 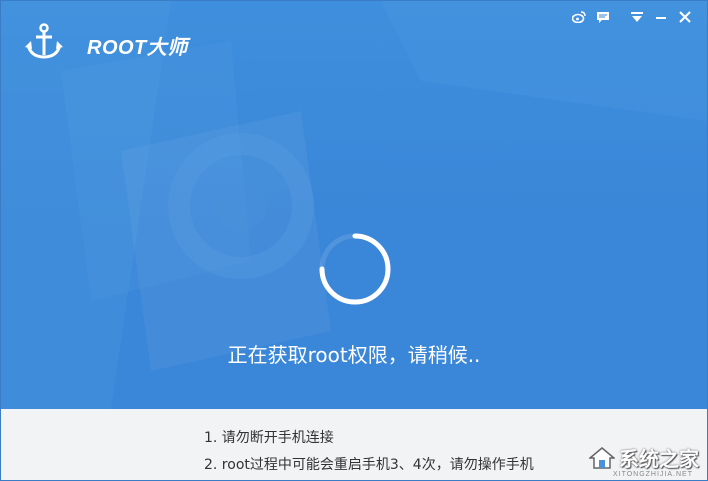 What do you see at coordinates (603, 17) in the screenshot?
I see `feedback-icon` at bounding box center [603, 17].